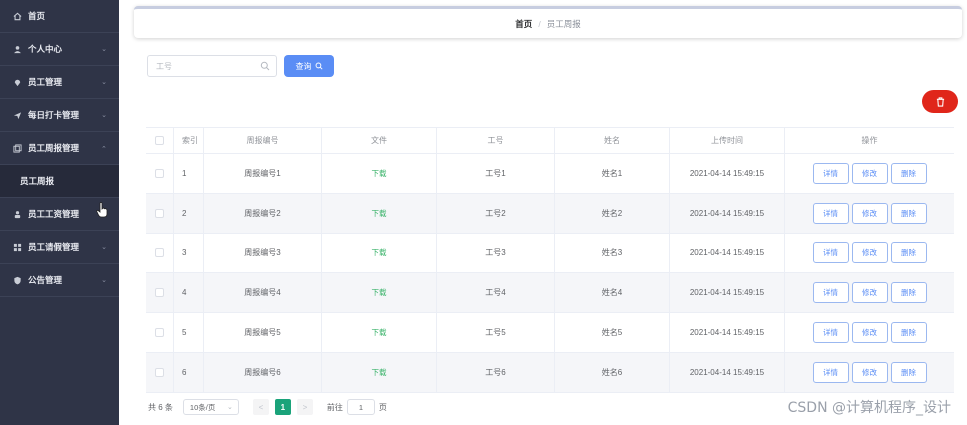 This screenshot has height=425, width=967. What do you see at coordinates (54, 148) in the screenshot?
I see `sidebar-item-label: 员工周报管理` at bounding box center [54, 148].